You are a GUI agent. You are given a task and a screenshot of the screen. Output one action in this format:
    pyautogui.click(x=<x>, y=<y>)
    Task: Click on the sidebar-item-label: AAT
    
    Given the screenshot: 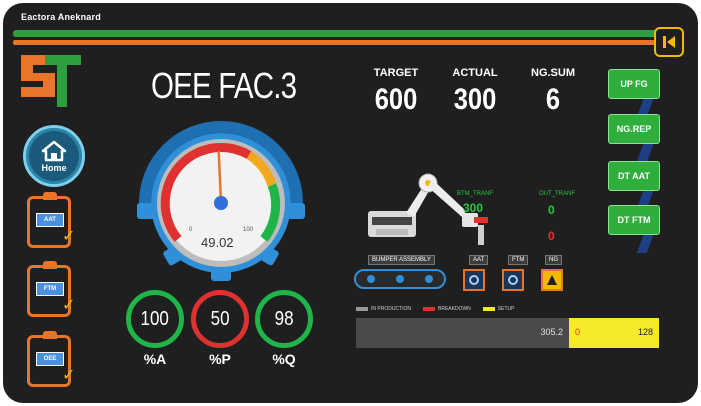 What is the action you would take?
    pyautogui.click(x=50, y=220)
    